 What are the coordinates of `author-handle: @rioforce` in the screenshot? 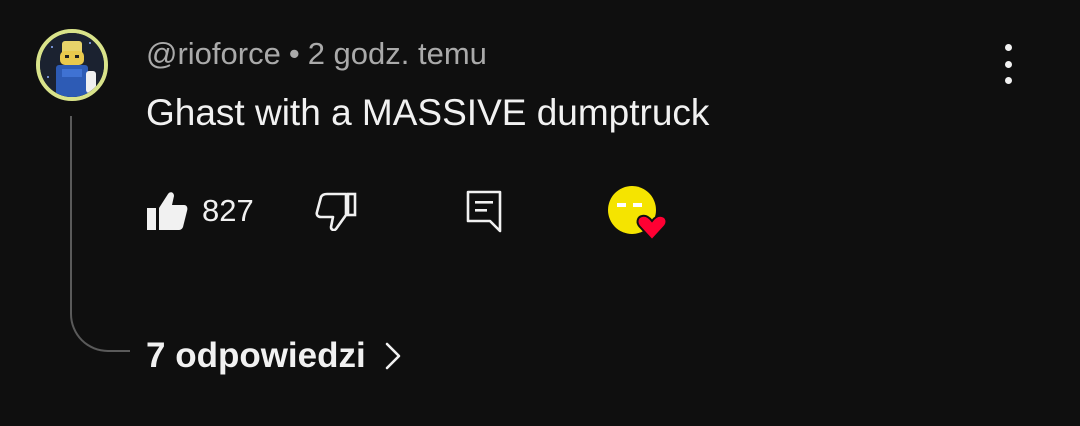 It's located at (213, 53).